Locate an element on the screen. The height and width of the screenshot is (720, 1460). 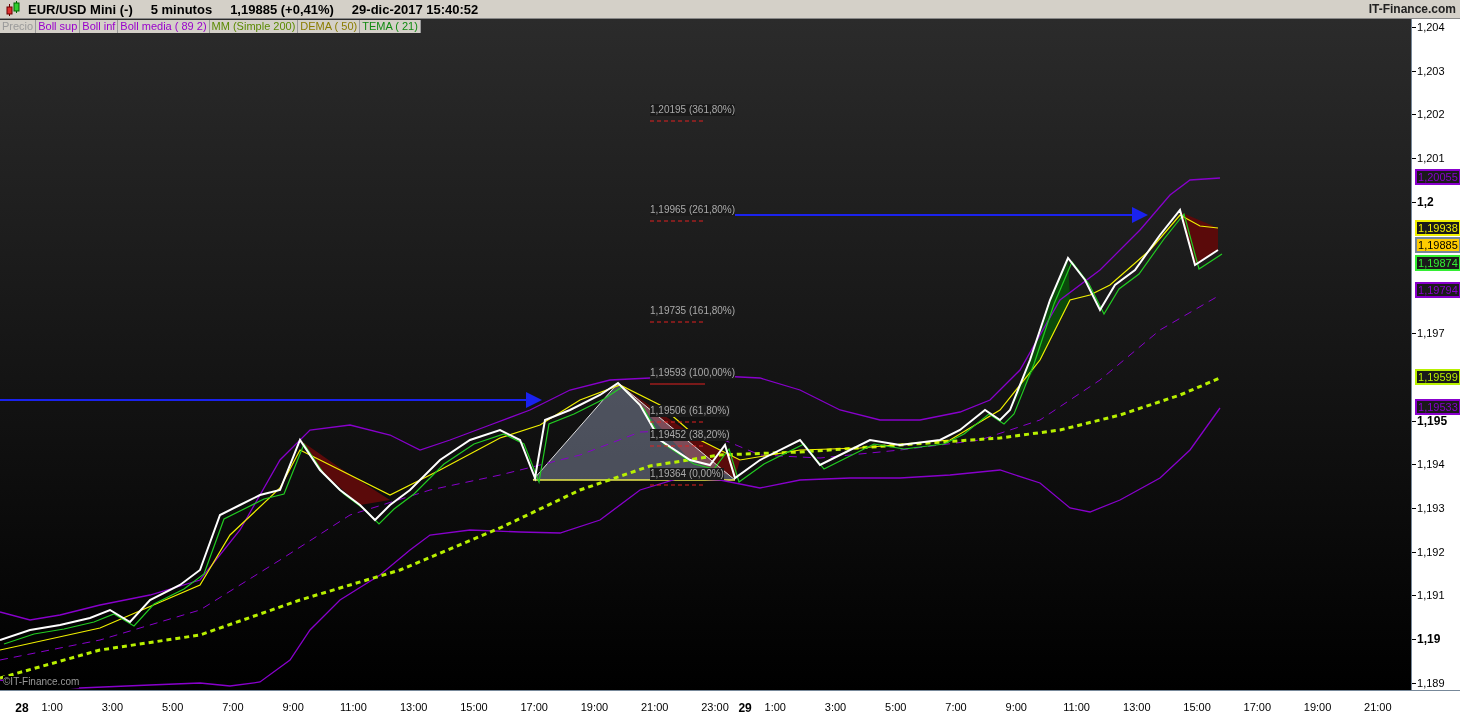
site-name: IT-Finance.com is located at coordinates (1412, 9).